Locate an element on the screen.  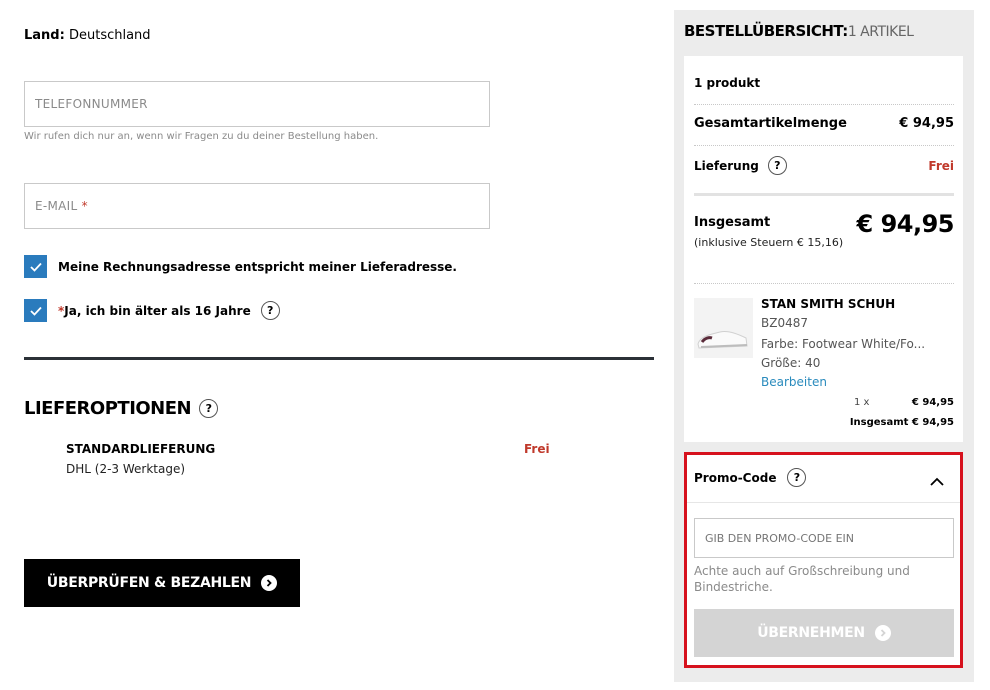
country-row: Land: Deutschland is located at coordinates (87, 35).